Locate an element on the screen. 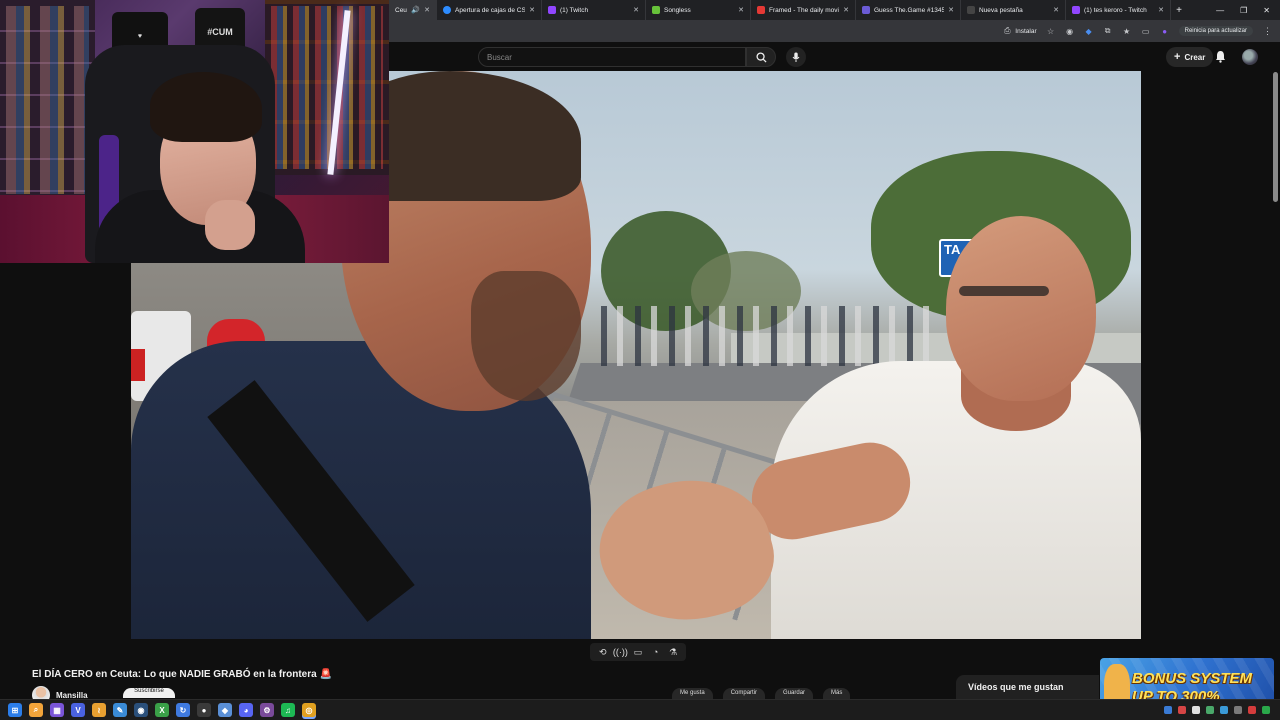 This screenshot has height=720, width=1280. puzzle-icon: ⧉ is located at coordinates (1108, 31).